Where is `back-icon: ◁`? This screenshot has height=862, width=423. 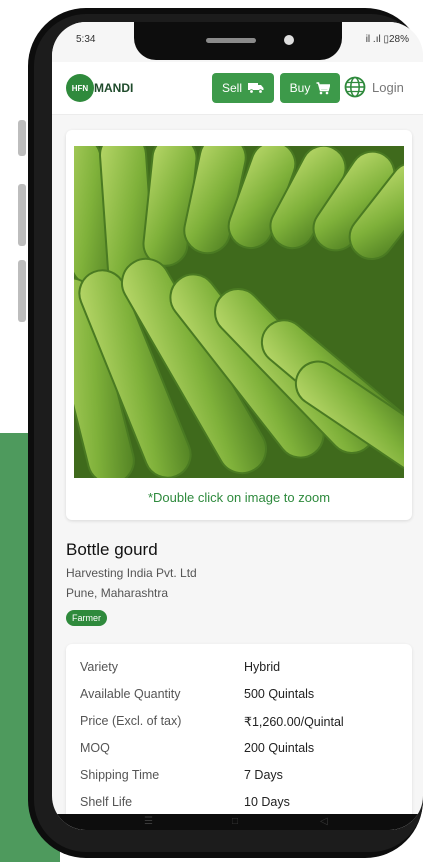 back-icon: ◁ is located at coordinates (324, 821).